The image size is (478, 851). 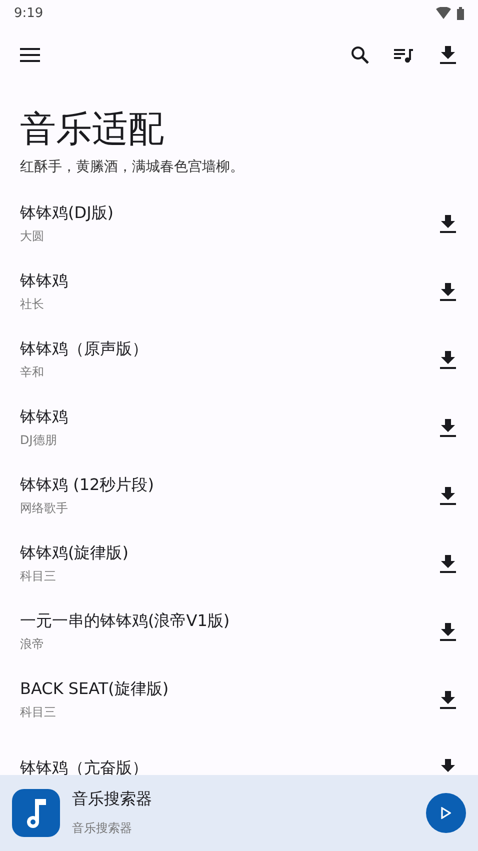 I want to click on player-subtitle: 音乐搜索器, so click(x=102, y=828).